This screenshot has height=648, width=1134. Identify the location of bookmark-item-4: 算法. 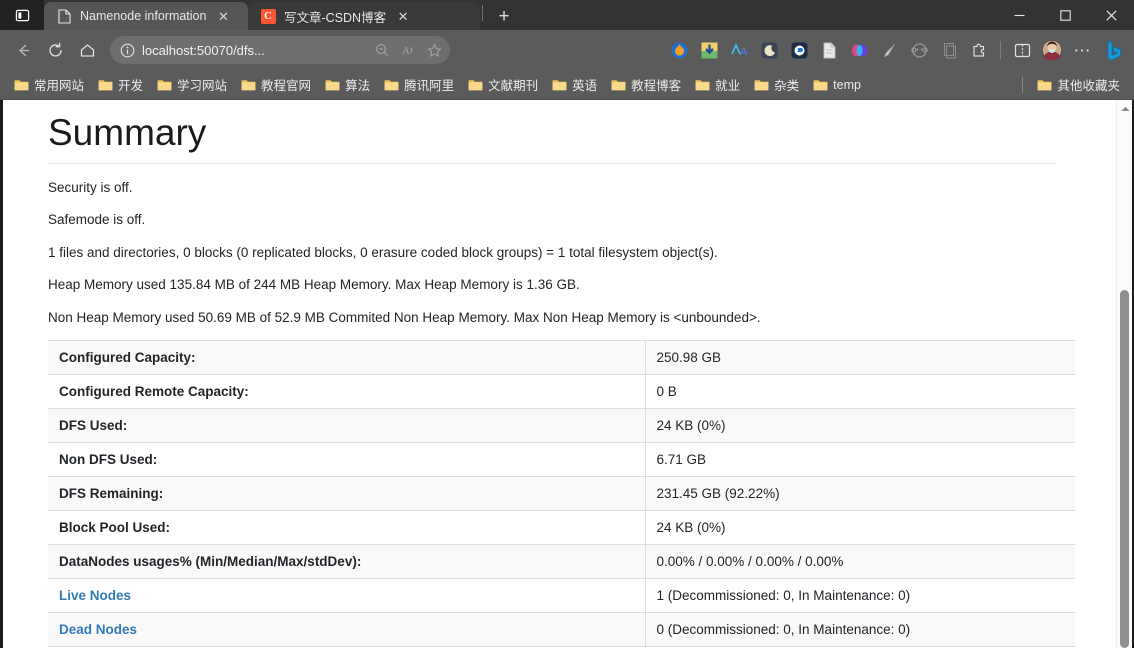
(347, 84).